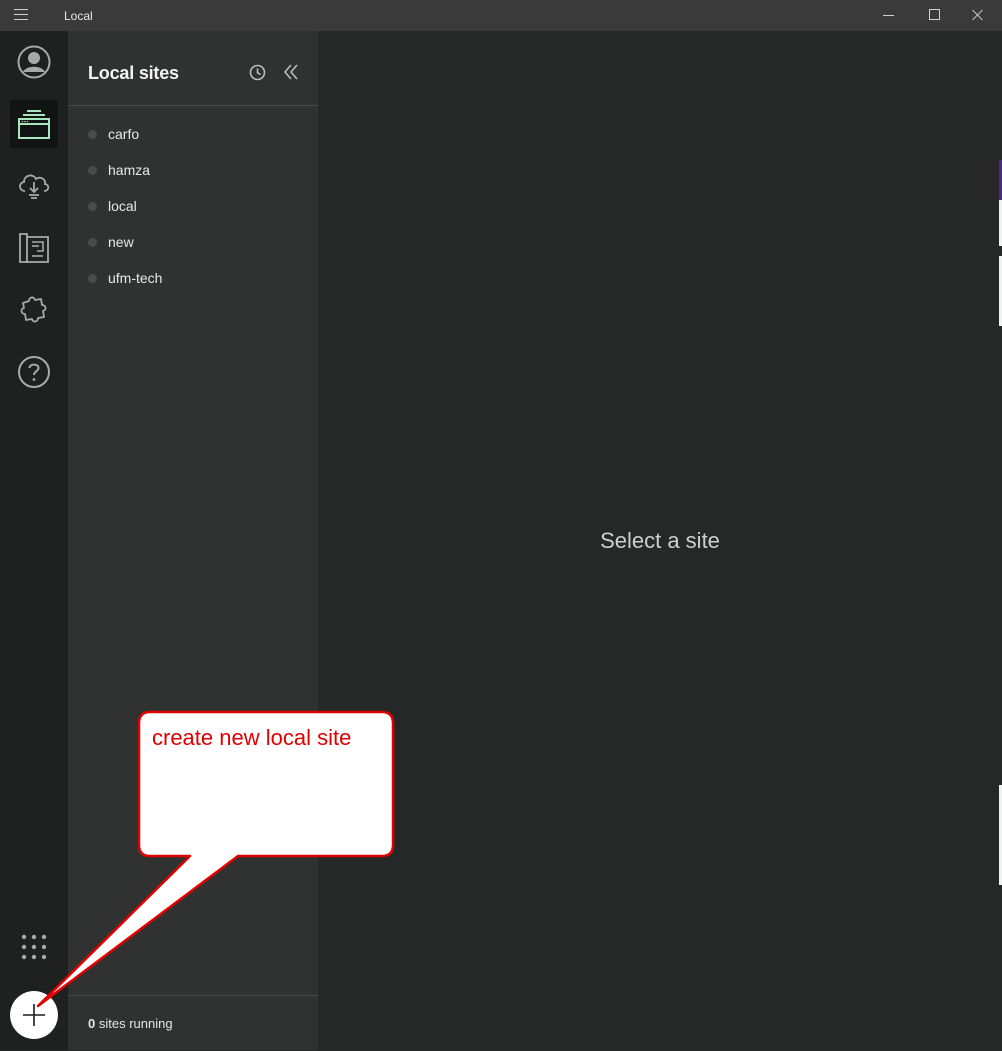 This screenshot has width=1002, height=1051. I want to click on user-avatar-button, so click(34, 62).